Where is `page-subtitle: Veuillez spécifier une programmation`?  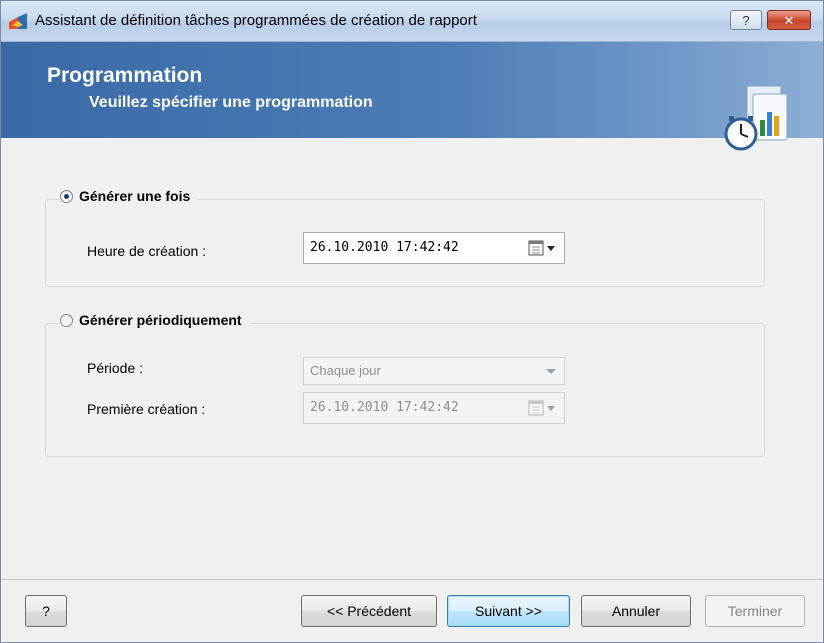 page-subtitle: Veuillez spécifier une programmation is located at coordinates (231, 102).